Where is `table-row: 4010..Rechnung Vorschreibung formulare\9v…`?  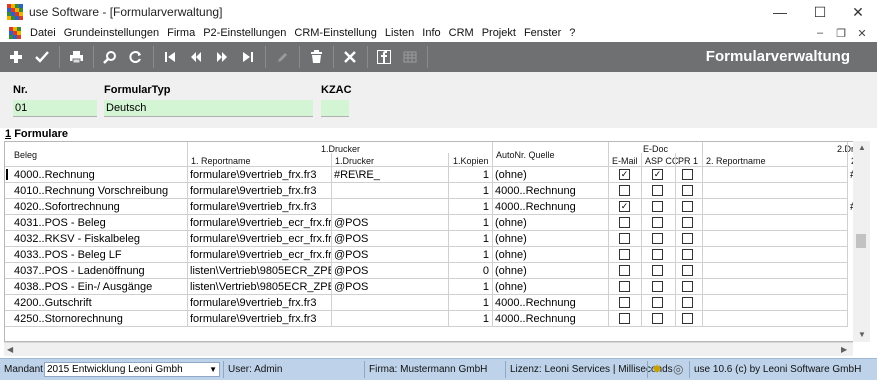
table-row: 4010..Rechnung Vorschreibung formulare\9v… is located at coordinates (433, 191).